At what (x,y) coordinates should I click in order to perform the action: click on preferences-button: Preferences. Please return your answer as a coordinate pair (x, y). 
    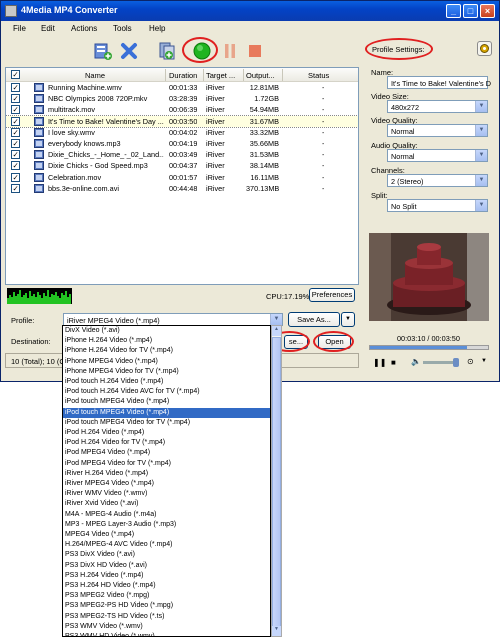
    Looking at the image, I should click on (332, 295).